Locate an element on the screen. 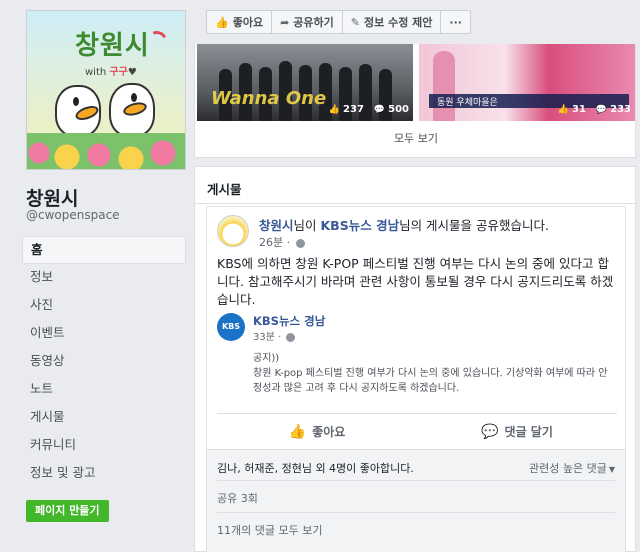 The height and width of the screenshot is (552, 640). view-all-comments-link: 11개의 댓글 모두 보기 is located at coordinates (269, 530).